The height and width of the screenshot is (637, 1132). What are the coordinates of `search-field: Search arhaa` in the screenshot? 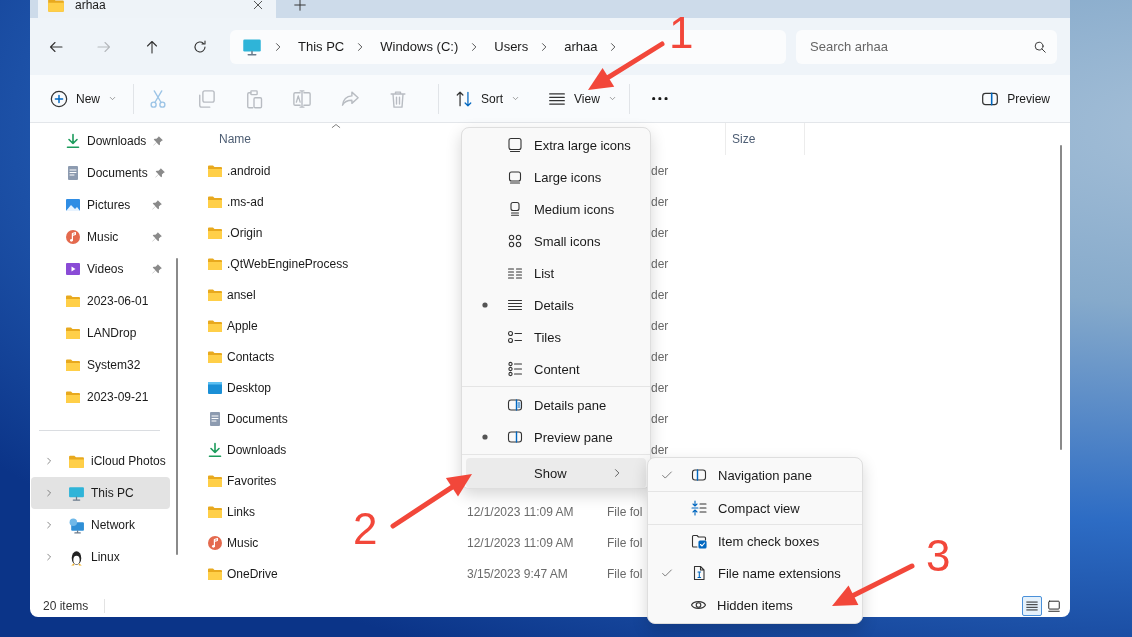 It's located at (926, 46).